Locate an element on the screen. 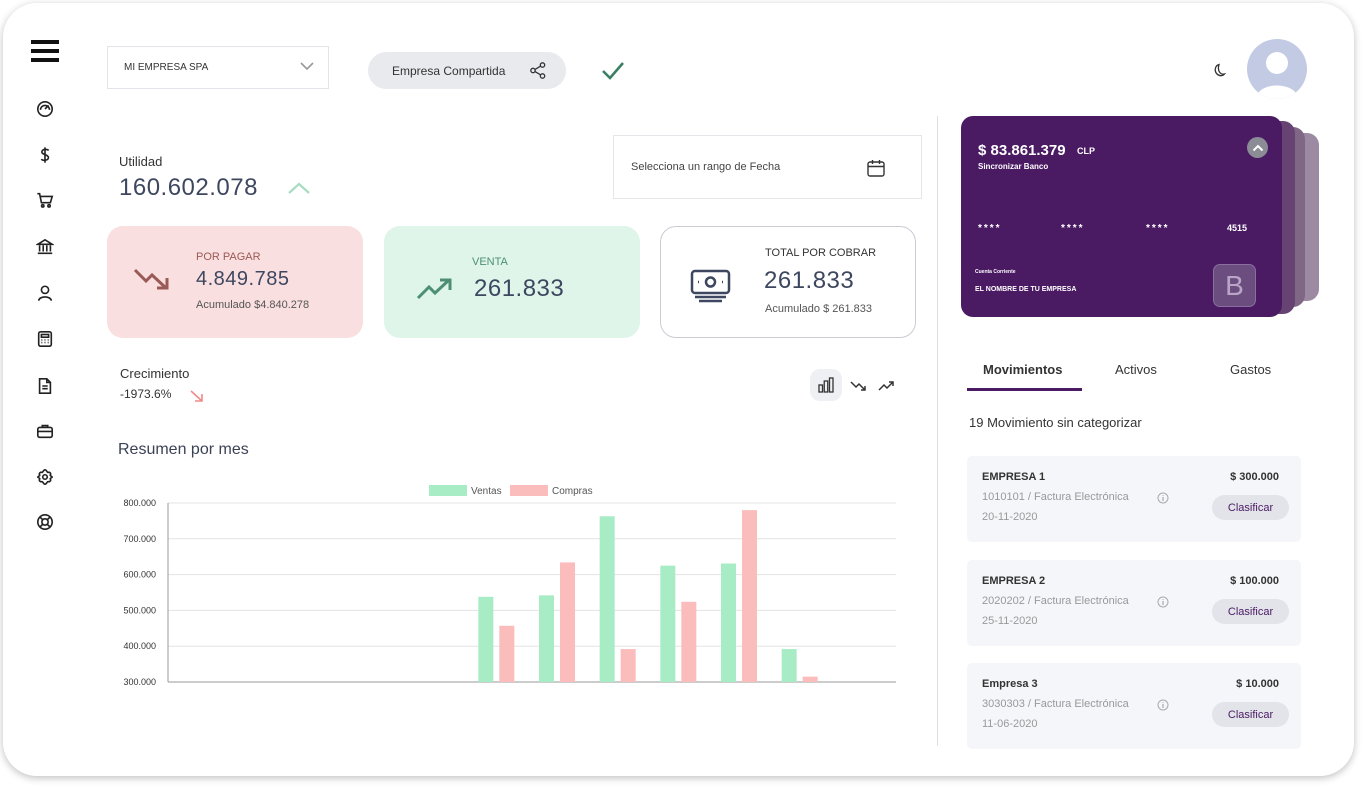  company-select: MI EMPRESA SPA is located at coordinates (218, 67).